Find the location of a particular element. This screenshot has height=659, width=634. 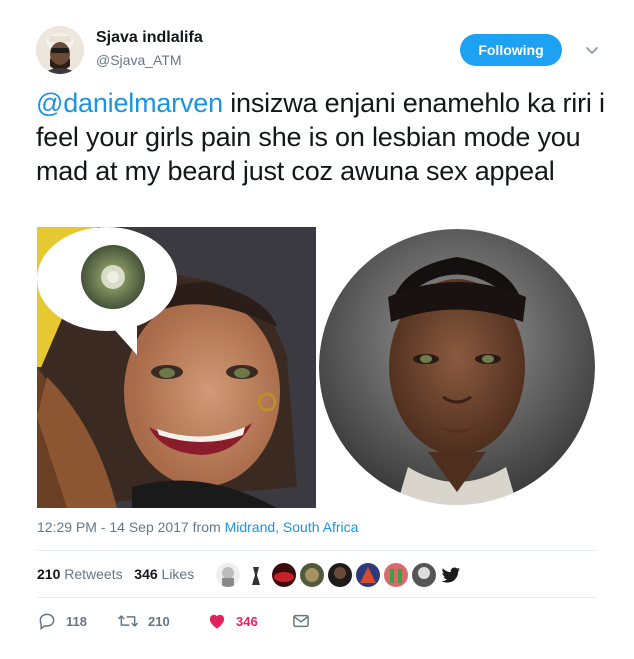

location-link: Midrand, South Africa is located at coordinates (292, 527).